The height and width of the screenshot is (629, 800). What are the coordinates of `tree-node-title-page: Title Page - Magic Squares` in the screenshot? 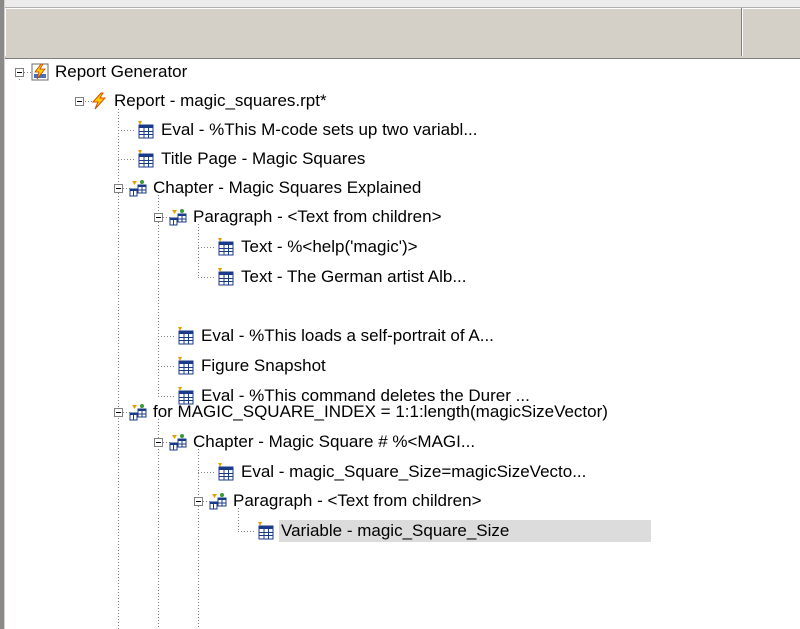 It's located at (252, 159).